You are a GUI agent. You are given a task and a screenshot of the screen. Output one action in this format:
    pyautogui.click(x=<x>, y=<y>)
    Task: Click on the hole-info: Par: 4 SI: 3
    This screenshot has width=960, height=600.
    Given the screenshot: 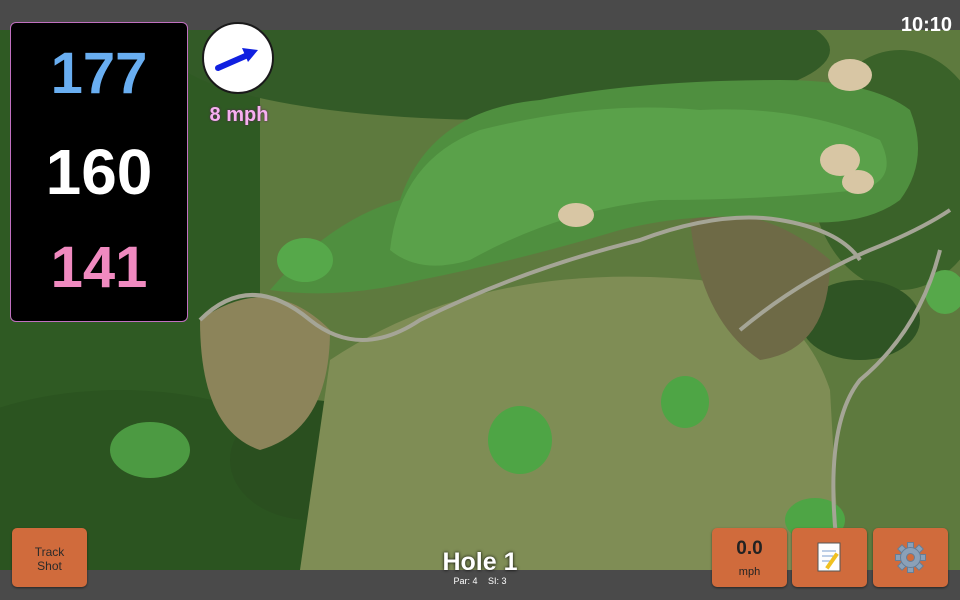 What is the action you would take?
    pyautogui.click(x=480, y=581)
    